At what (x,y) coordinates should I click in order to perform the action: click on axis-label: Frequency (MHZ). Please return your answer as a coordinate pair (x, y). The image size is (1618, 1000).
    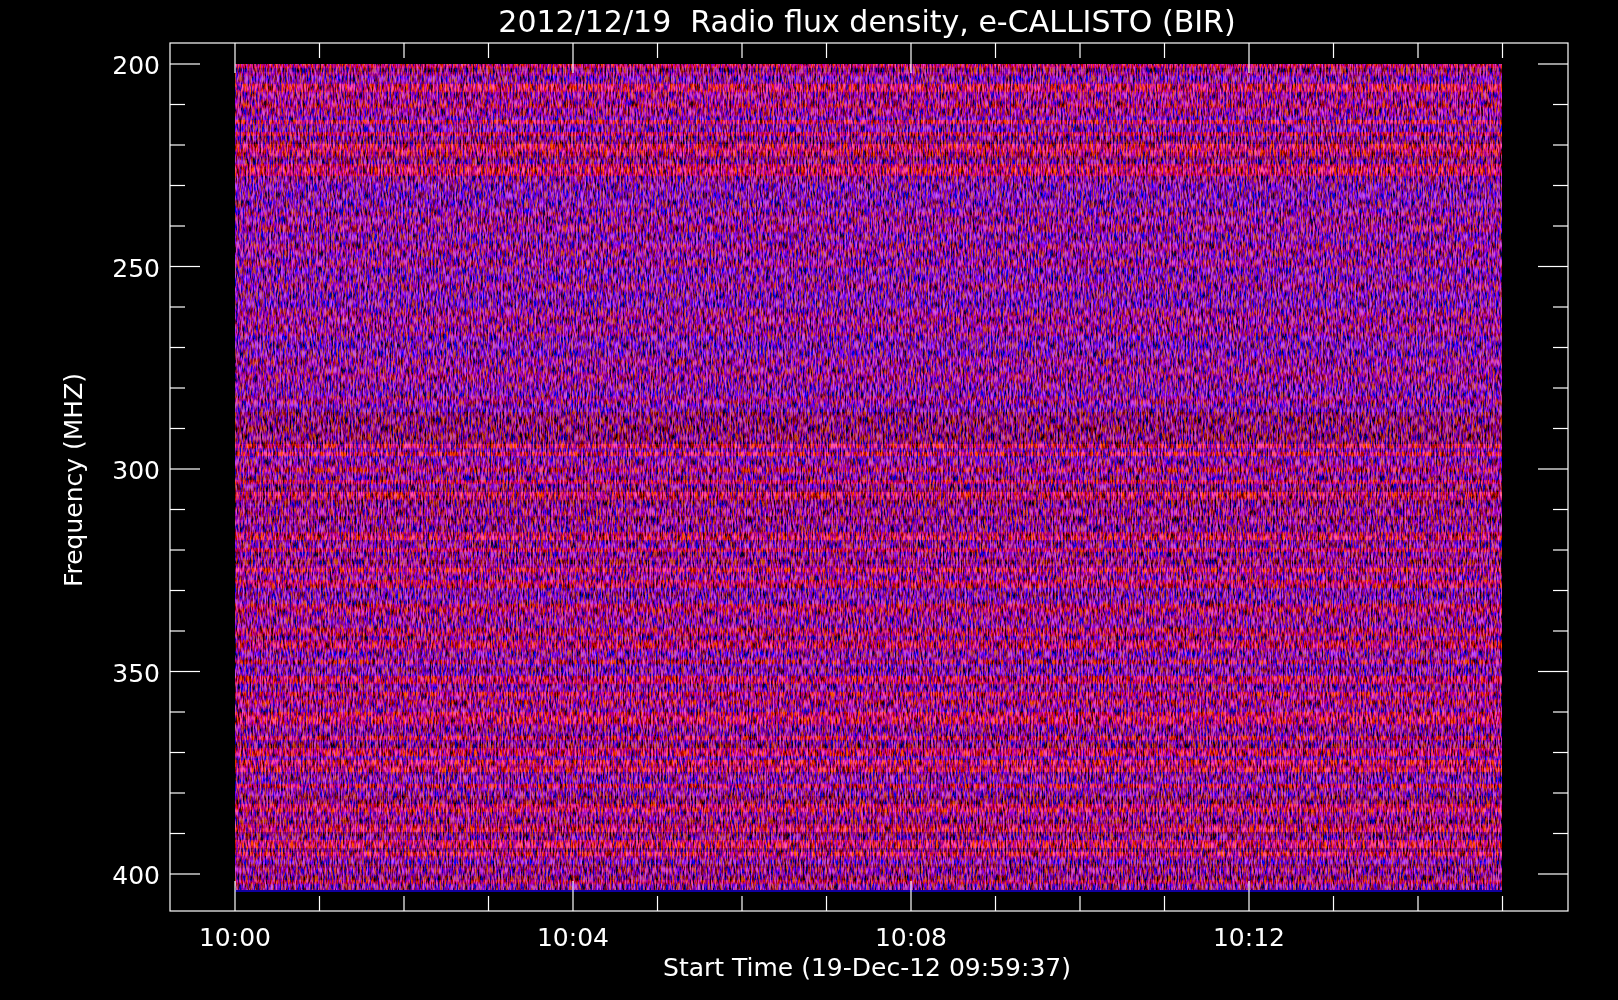
    Looking at the image, I should click on (73, 480).